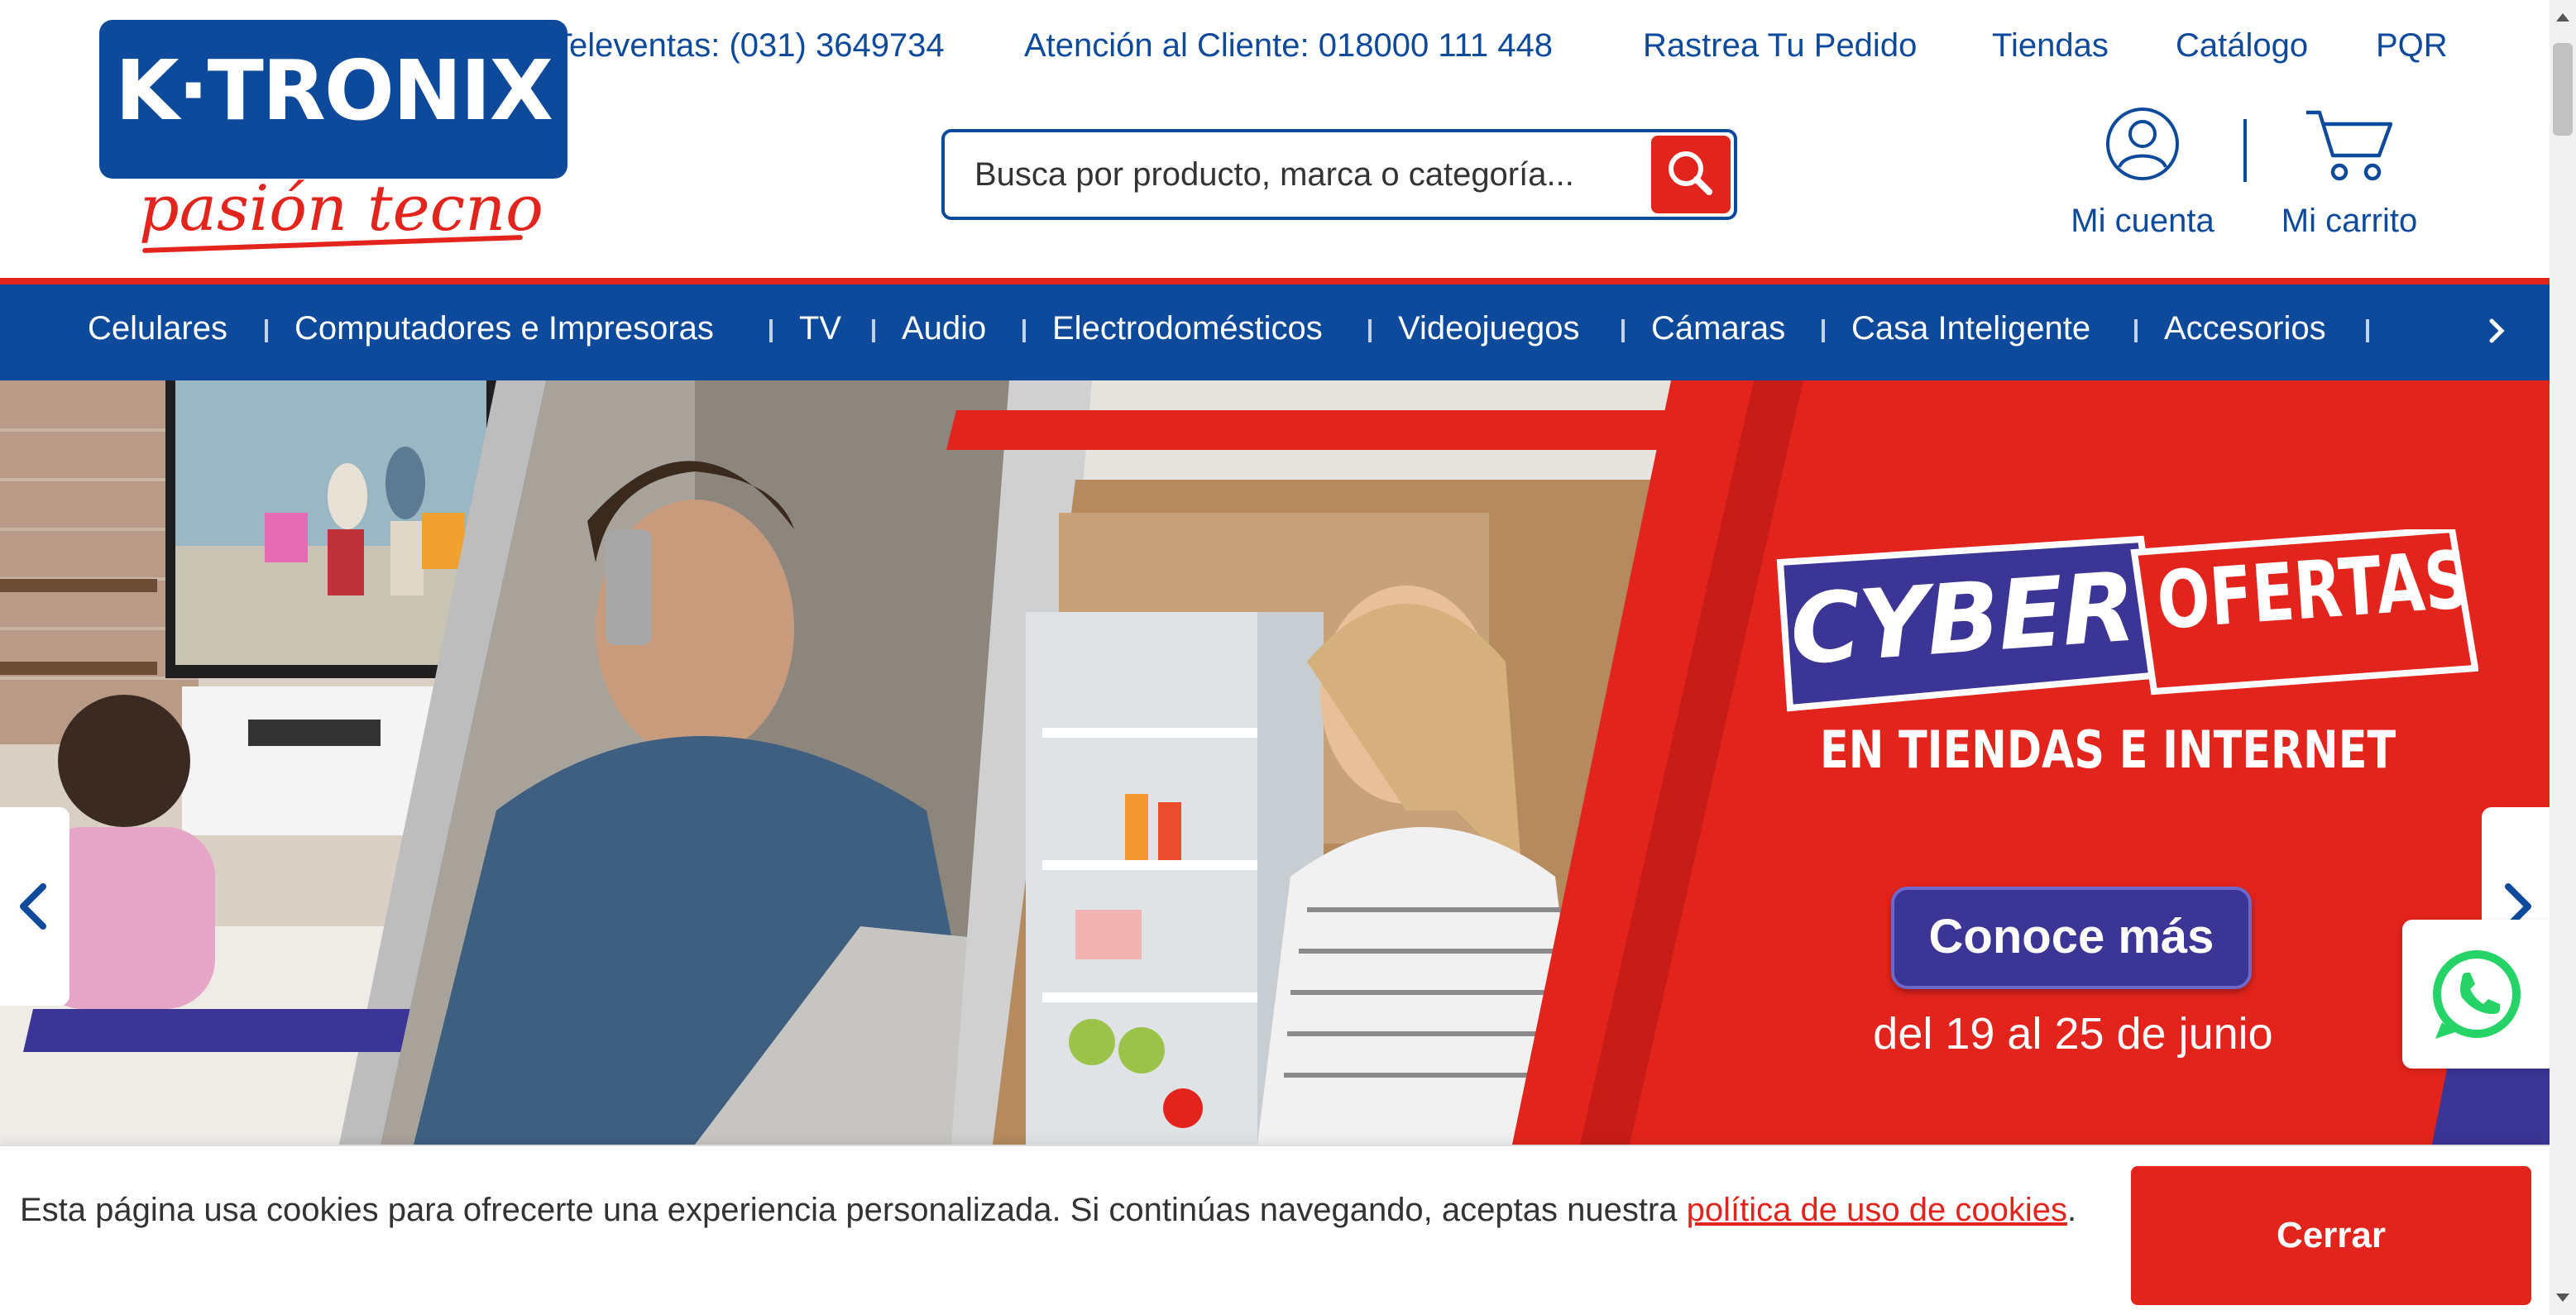 This screenshot has height=1315, width=2576. I want to click on search-box, so click(1339, 174).